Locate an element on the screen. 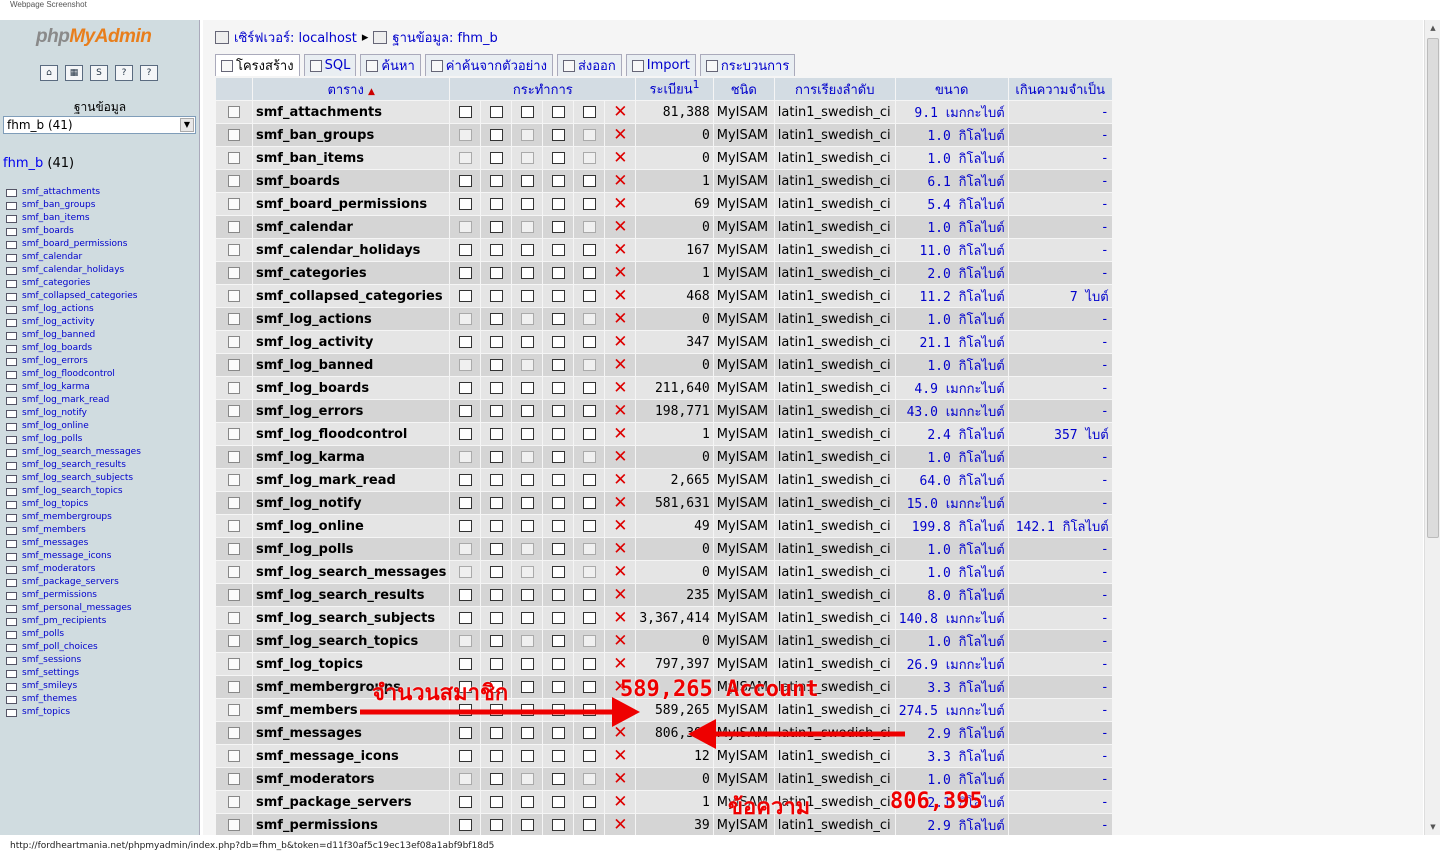 This screenshot has height=855, width=1440. table-name: smf_log_banned is located at coordinates (351, 365).